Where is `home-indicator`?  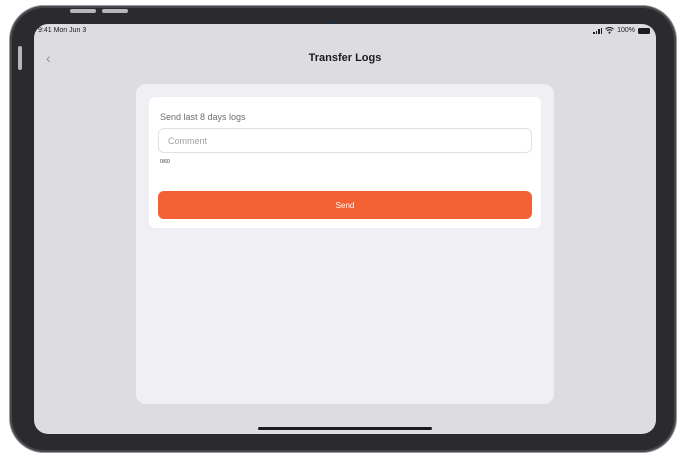 home-indicator is located at coordinates (345, 428).